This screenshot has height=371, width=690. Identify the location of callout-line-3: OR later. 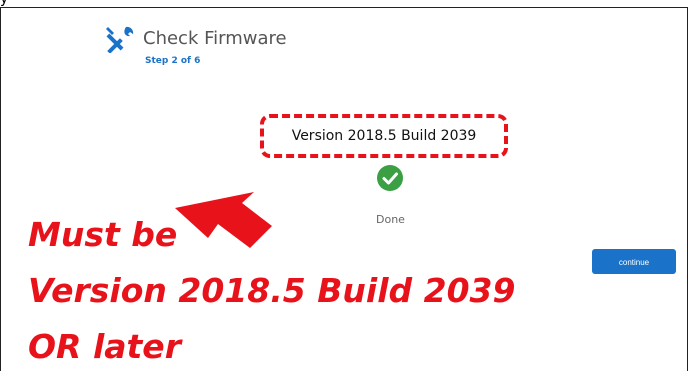
(104, 346).